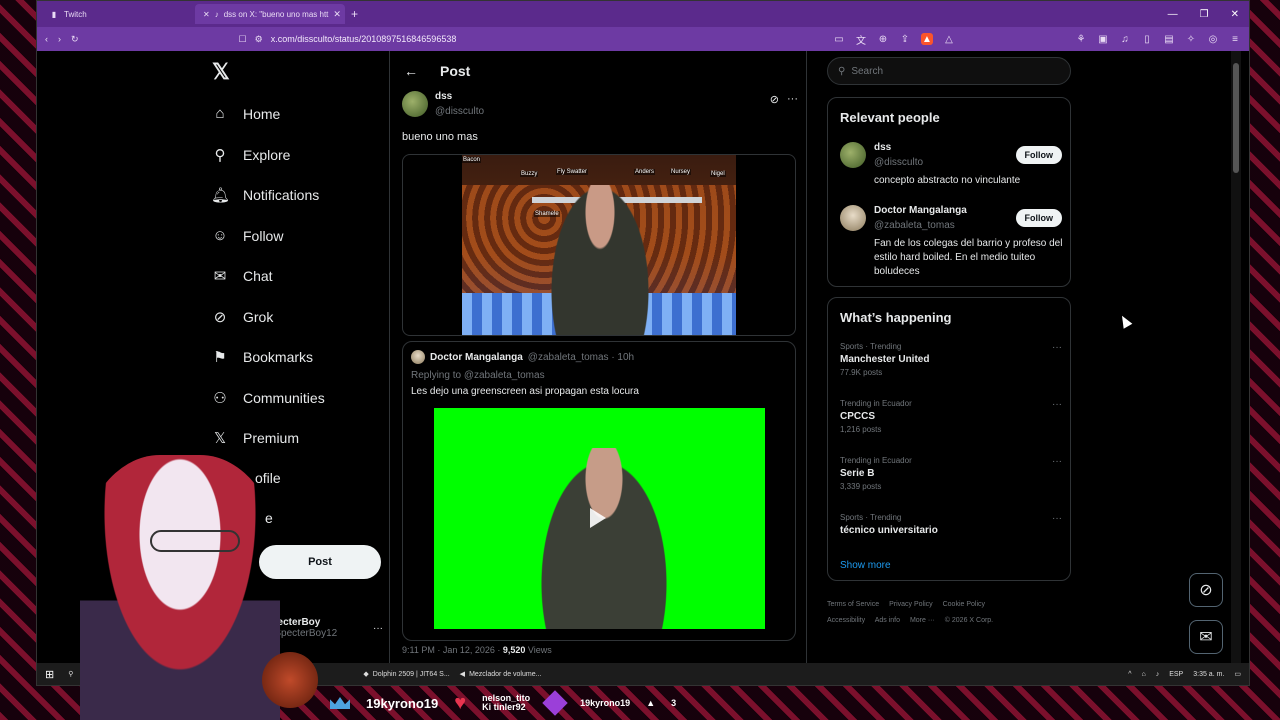 The height and width of the screenshot is (720, 1280). What do you see at coordinates (268, 478) in the screenshot?
I see `nav-profile: ofile` at bounding box center [268, 478].